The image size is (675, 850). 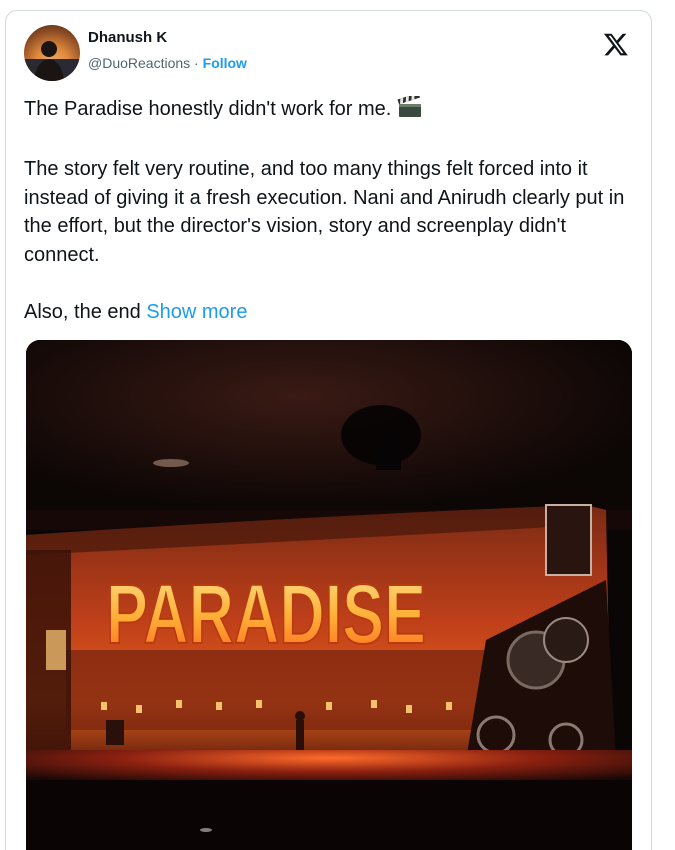 I want to click on screen-title-text: PARADISE, so click(x=266, y=614).